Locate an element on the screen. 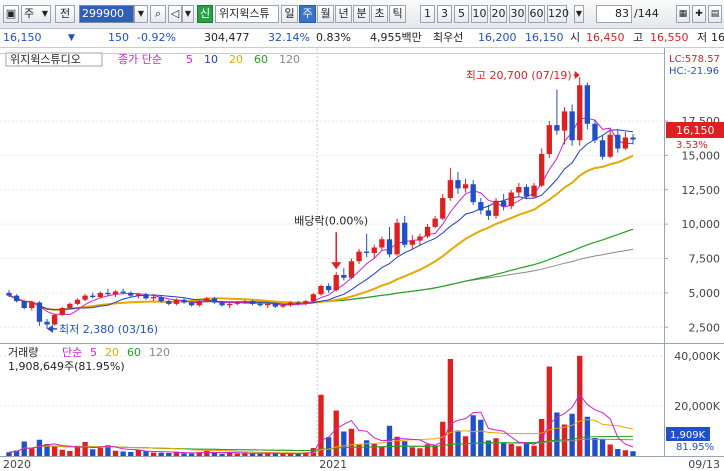 Image resolution: width=724 pixels, height=471 pixels. legend-ma-120: 120 is located at coordinates (289, 59).